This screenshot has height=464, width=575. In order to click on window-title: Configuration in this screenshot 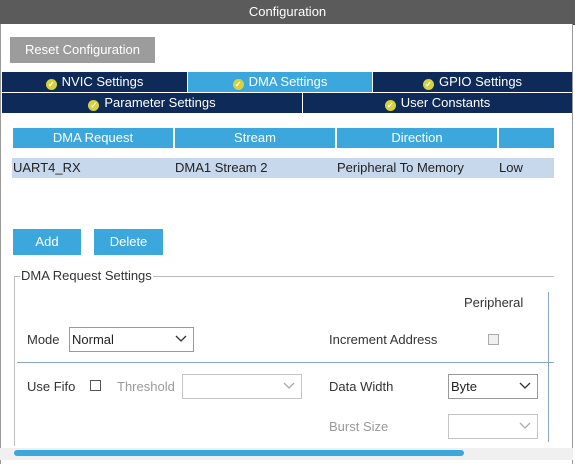, I will do `click(287, 11)`.